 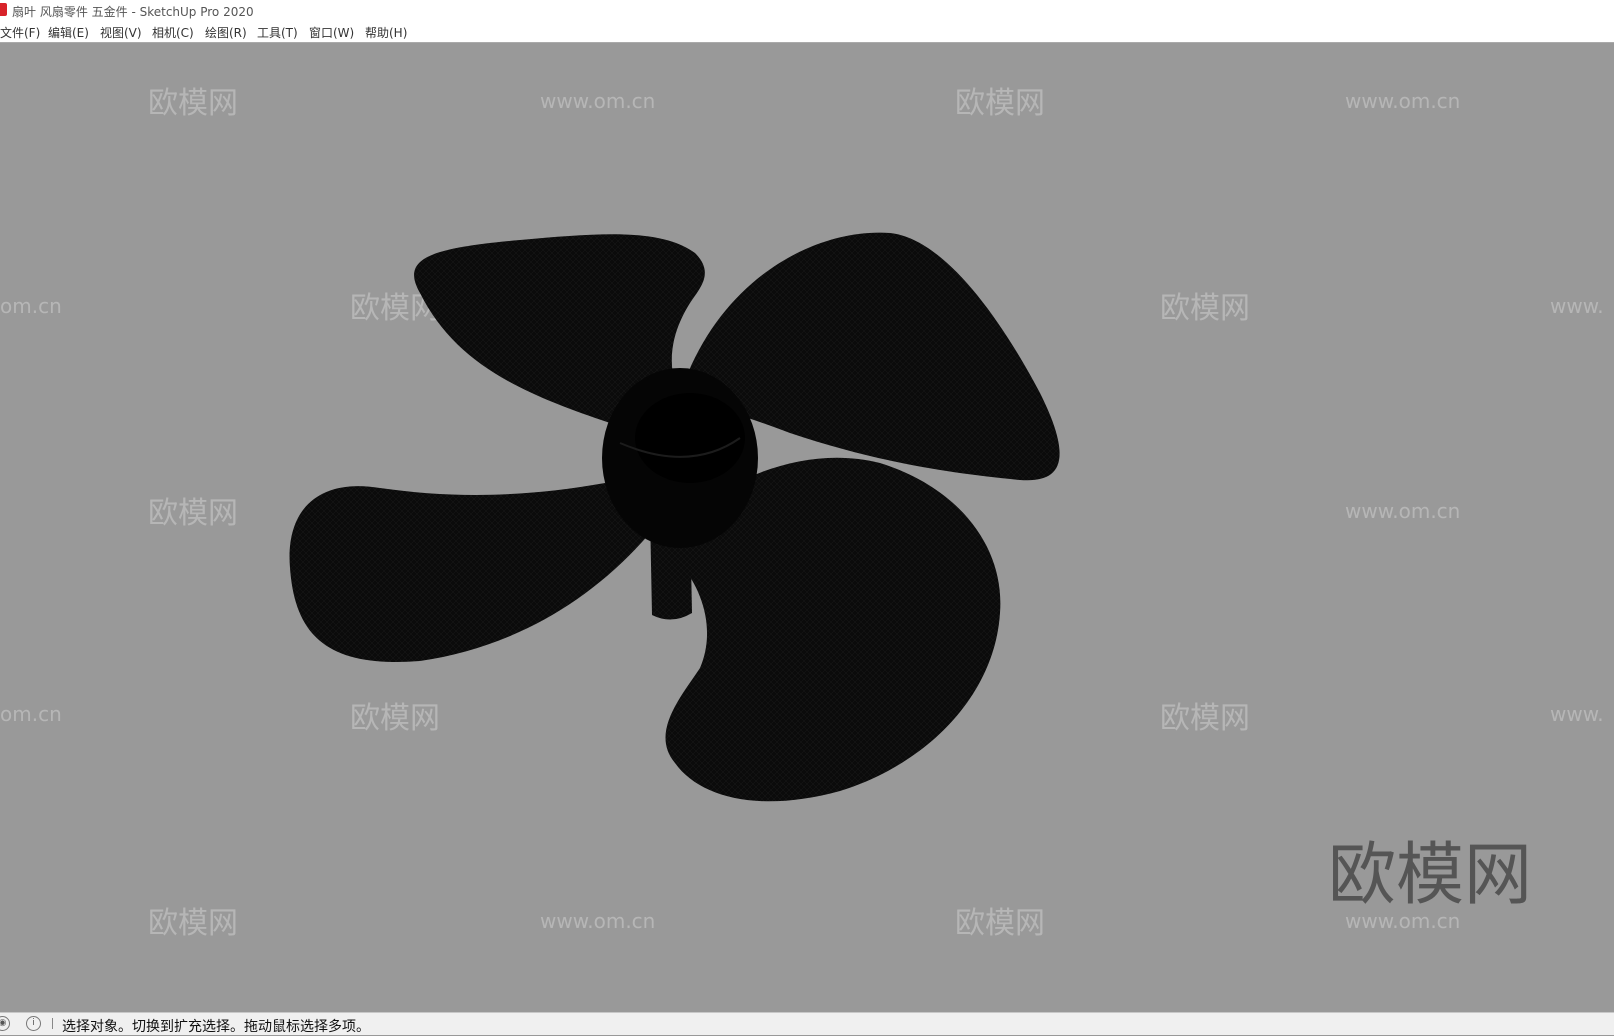 I want to click on menu-file: 文件(F), so click(x=20, y=32).